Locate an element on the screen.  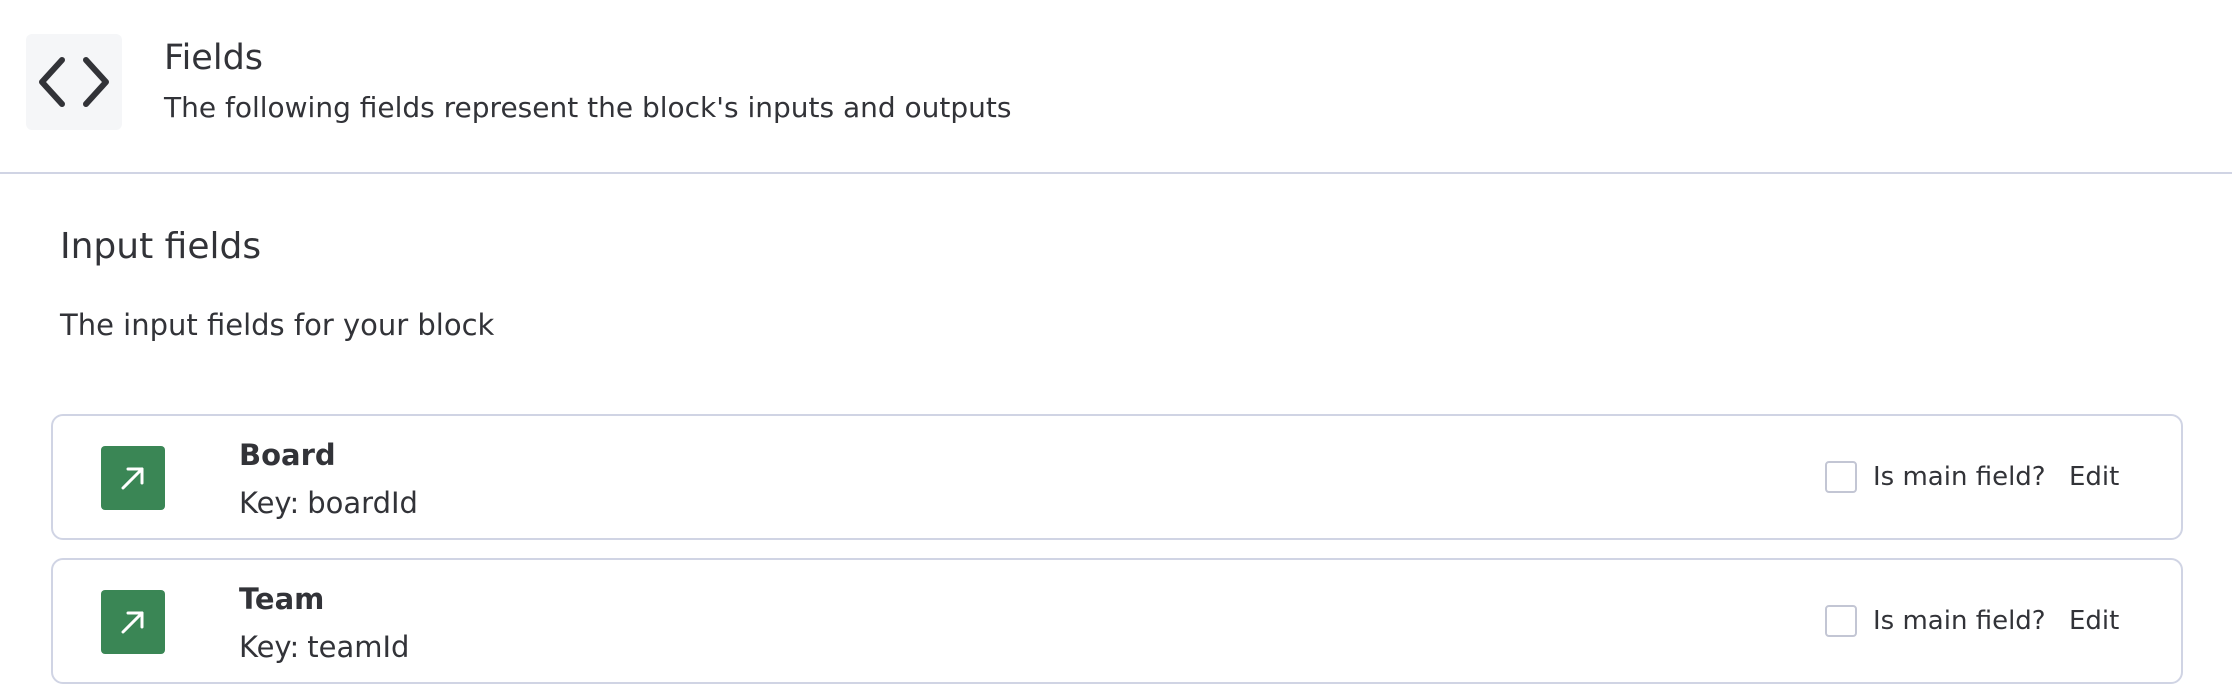
input-fields-description: The input fields for your block is located at coordinates (277, 325).